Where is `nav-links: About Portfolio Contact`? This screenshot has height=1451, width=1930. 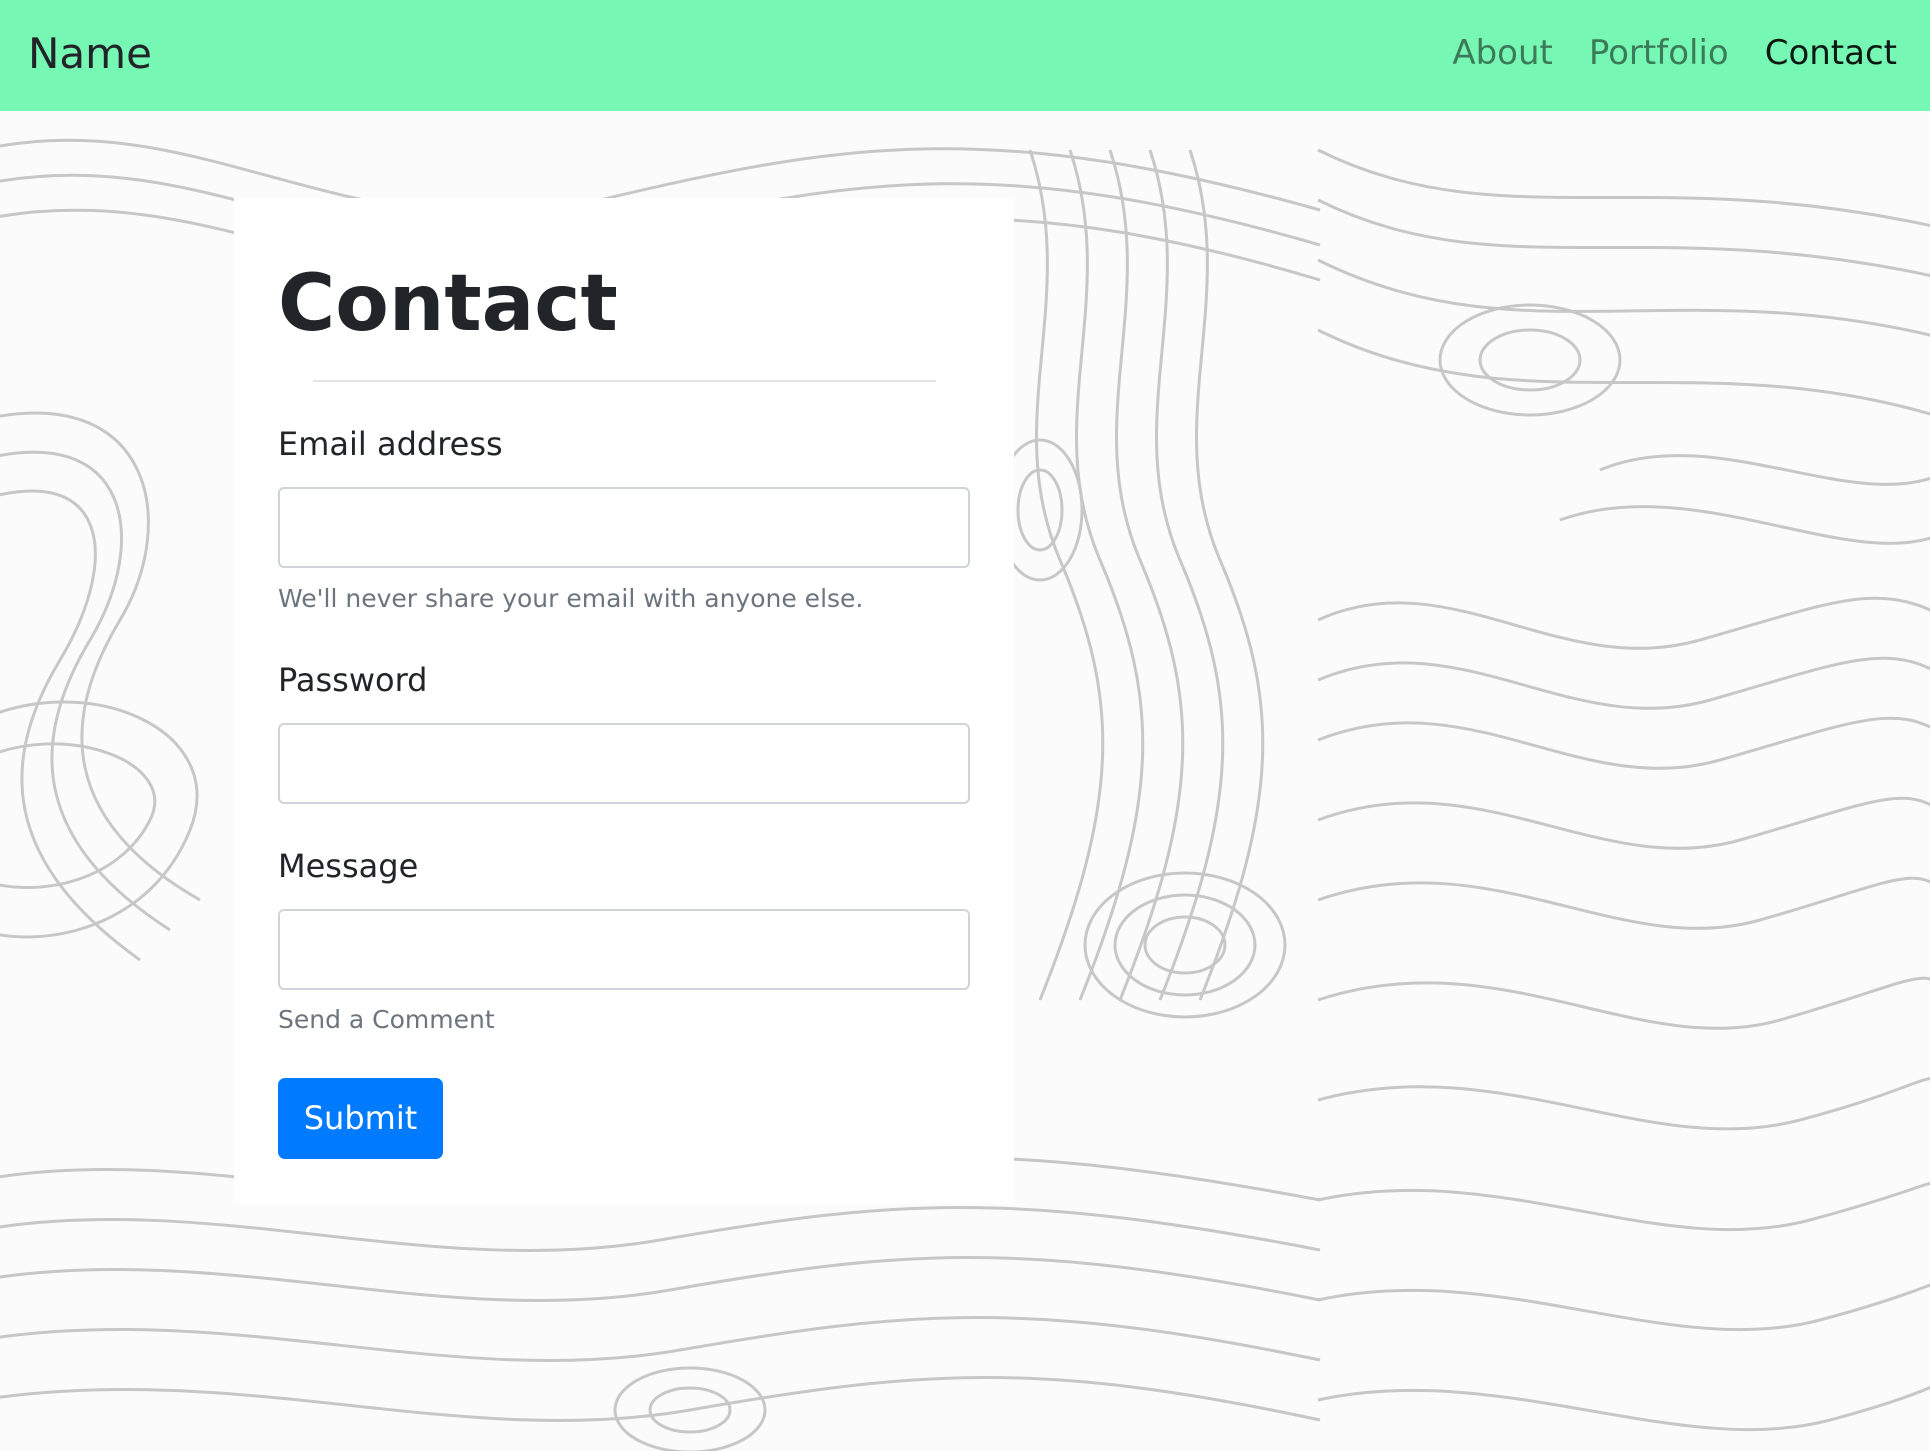
nav-links: About Portfolio Contact is located at coordinates (1674, 53).